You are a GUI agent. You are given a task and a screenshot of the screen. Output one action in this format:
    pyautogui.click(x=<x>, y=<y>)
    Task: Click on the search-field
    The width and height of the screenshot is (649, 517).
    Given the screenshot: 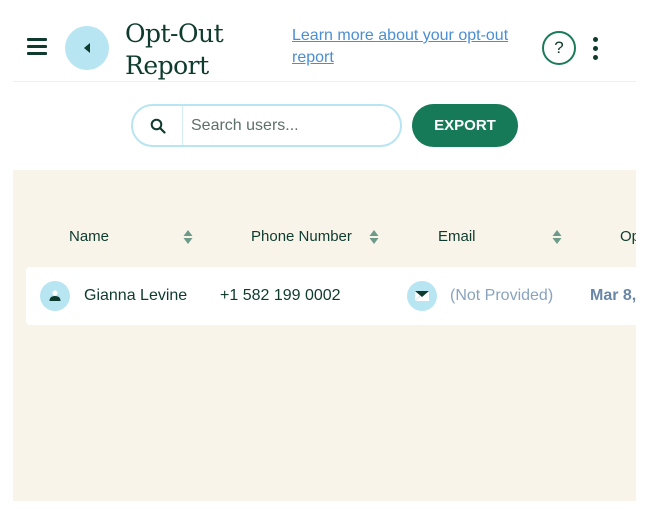 What is the action you would take?
    pyautogui.click(x=266, y=125)
    